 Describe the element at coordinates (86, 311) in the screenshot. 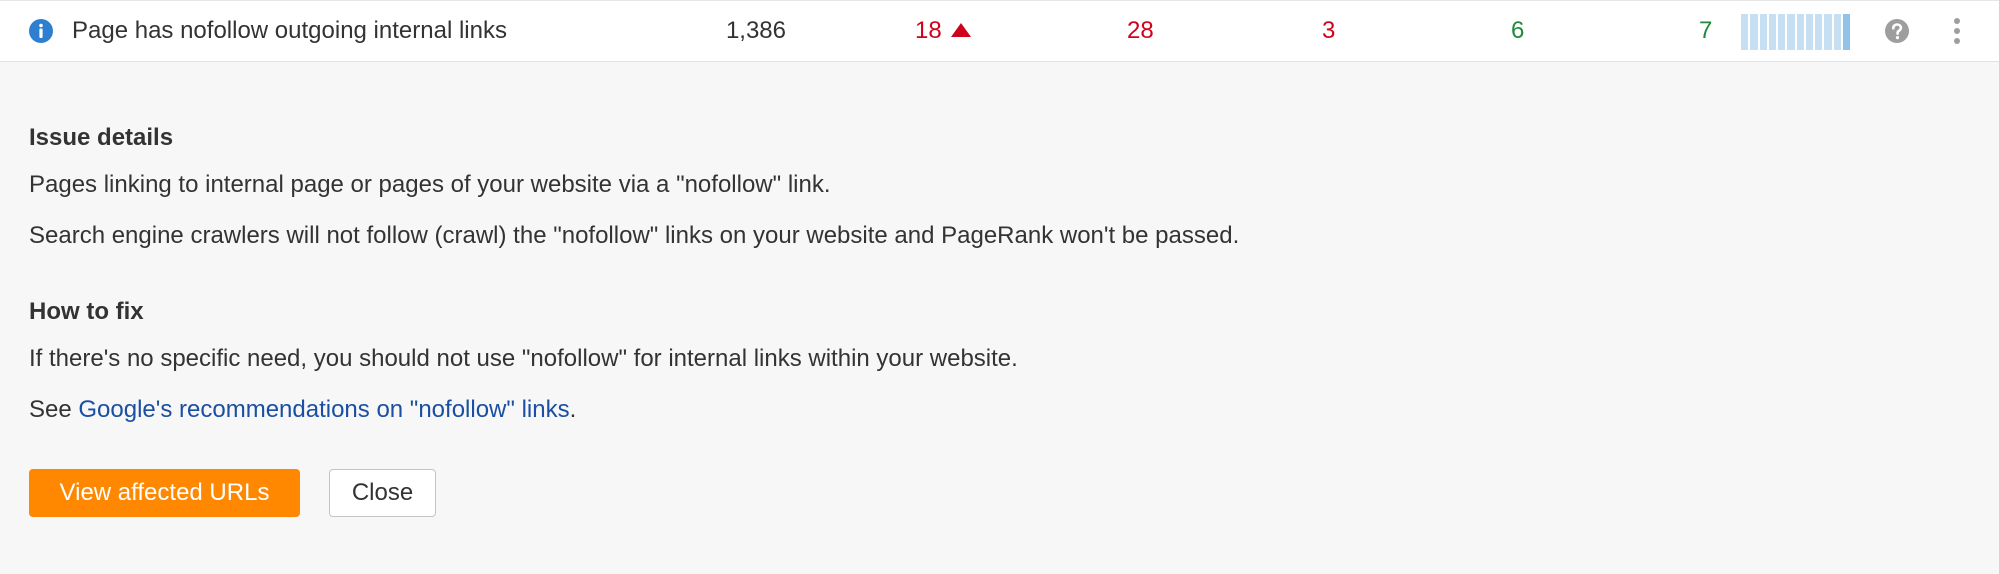

I see `how-to-fix-heading: How to fix` at that location.